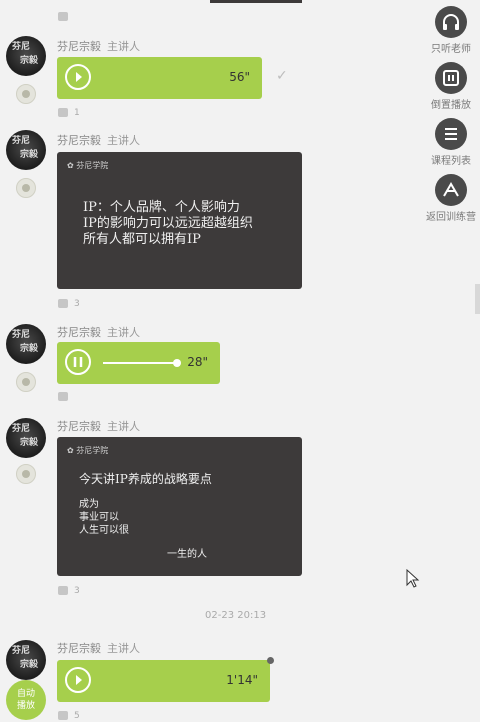 The image size is (480, 722). I want to click on nav-label: 倒置播放, so click(451, 105).